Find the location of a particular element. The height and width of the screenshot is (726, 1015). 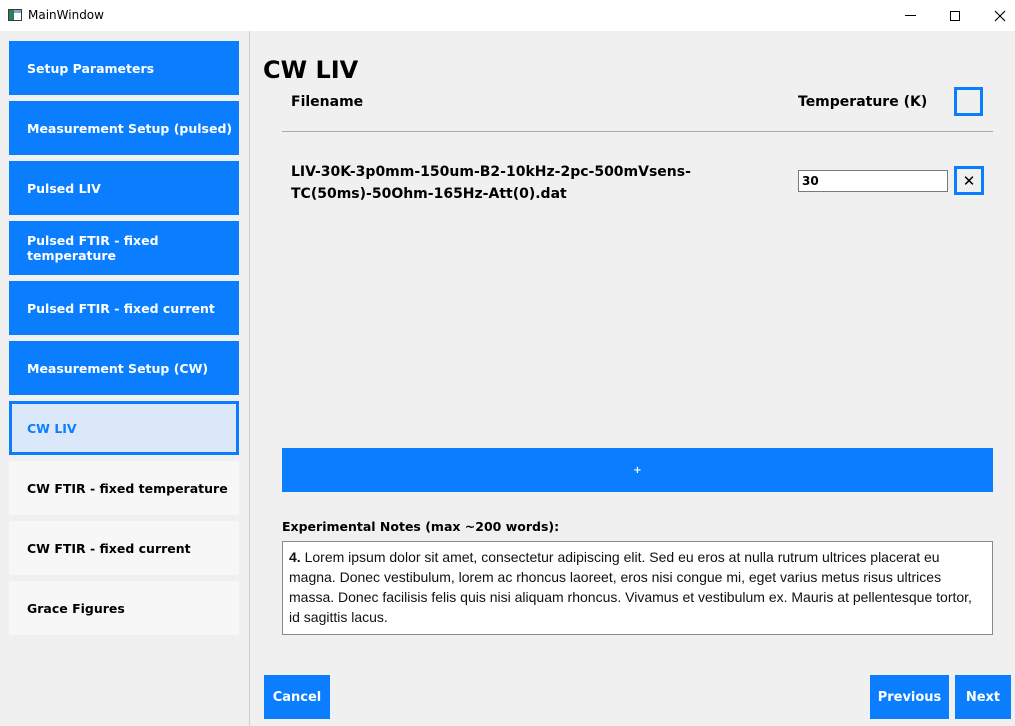

sidebar-item-measurement-setup-cw: Measurement Setup (CW) is located at coordinates (124, 368).